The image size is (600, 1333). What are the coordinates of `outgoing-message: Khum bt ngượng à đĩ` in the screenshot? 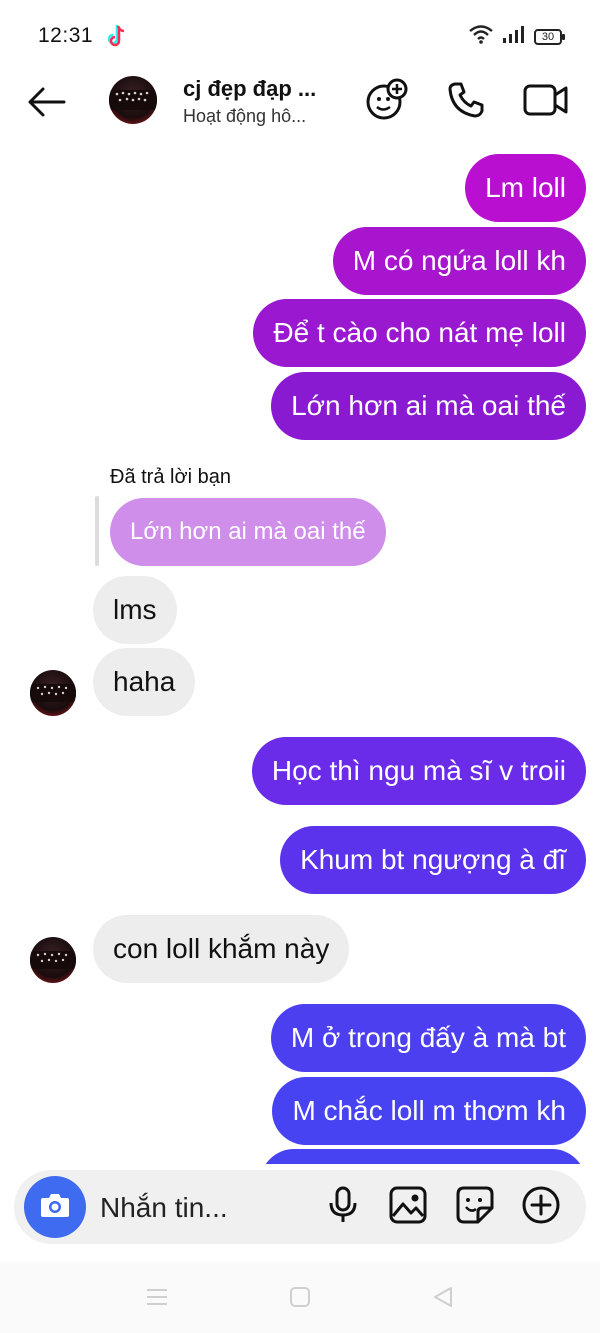 It's located at (433, 860).